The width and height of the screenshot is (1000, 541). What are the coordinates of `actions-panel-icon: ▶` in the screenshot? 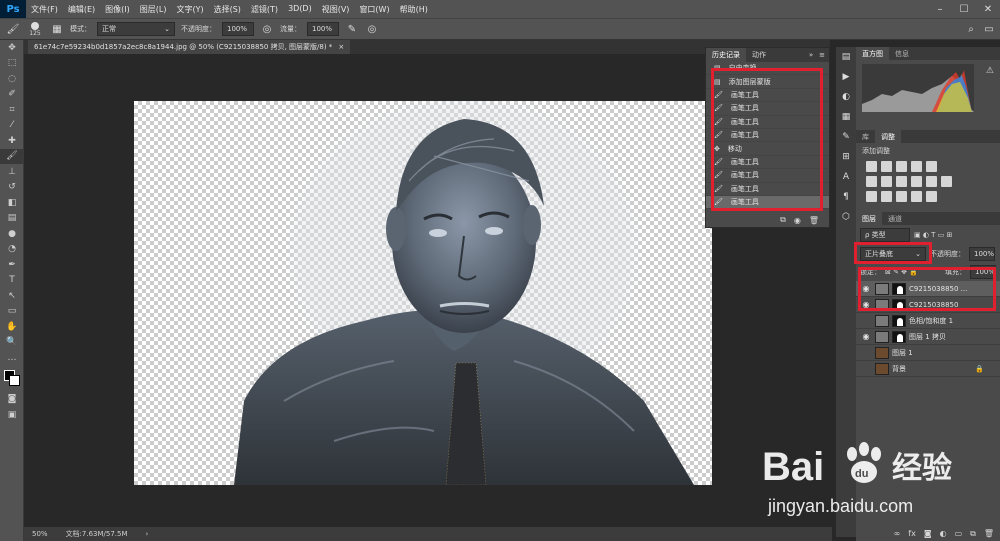 It's located at (846, 77).